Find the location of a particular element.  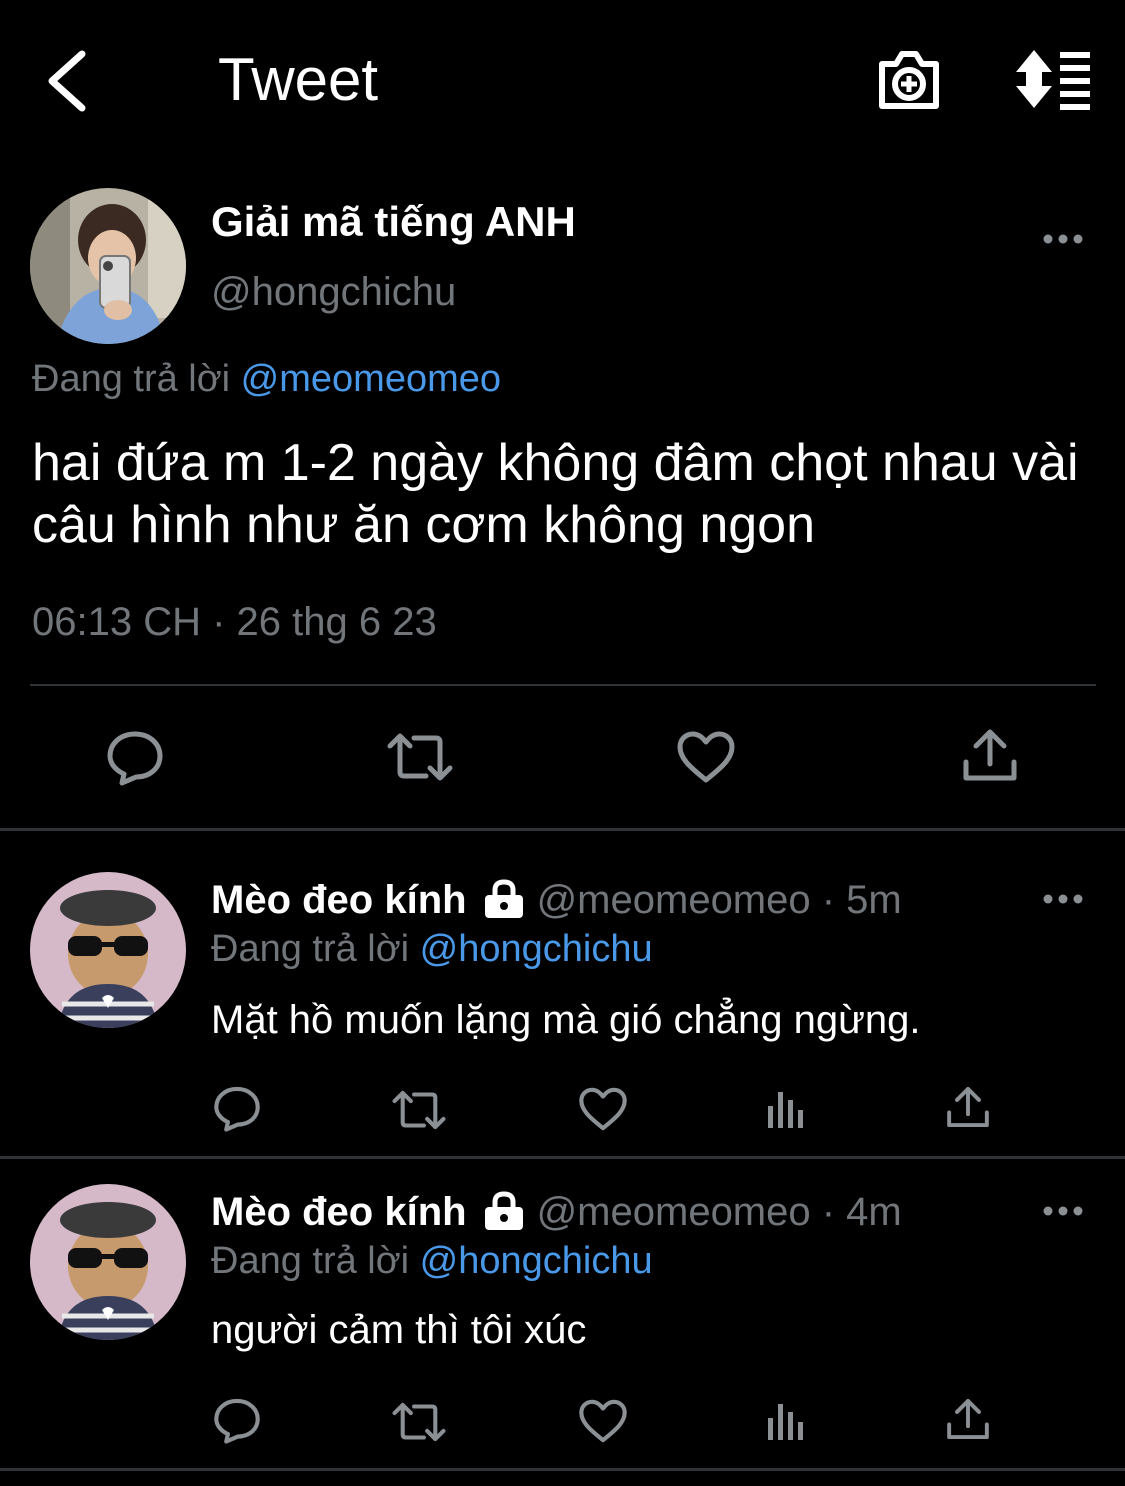

reply-header: Mèo đeo kính @meomeomeo · 5m is located at coordinates (556, 903).